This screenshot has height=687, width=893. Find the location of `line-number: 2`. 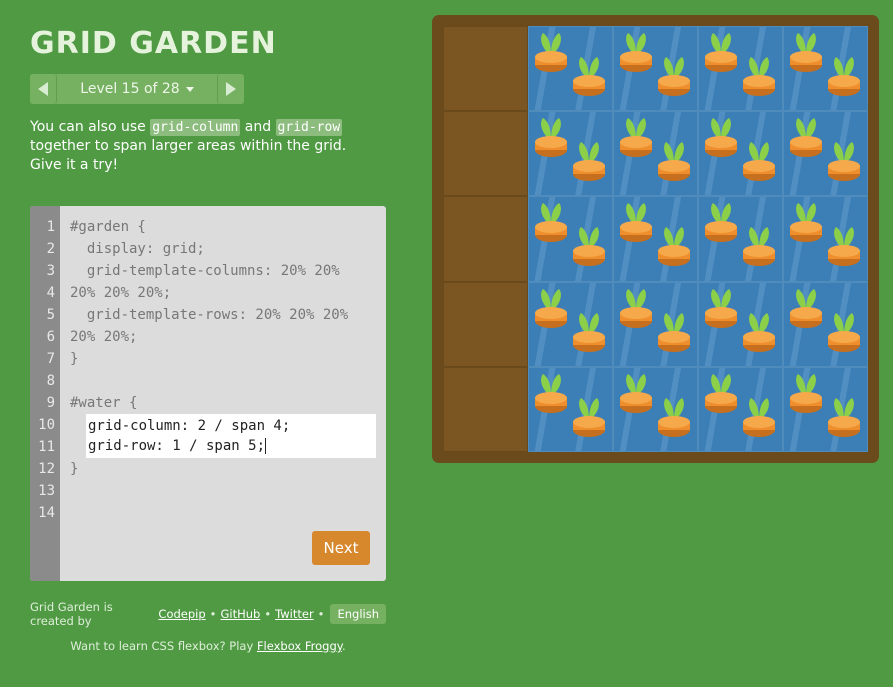

line-number: 2 is located at coordinates (50, 249).